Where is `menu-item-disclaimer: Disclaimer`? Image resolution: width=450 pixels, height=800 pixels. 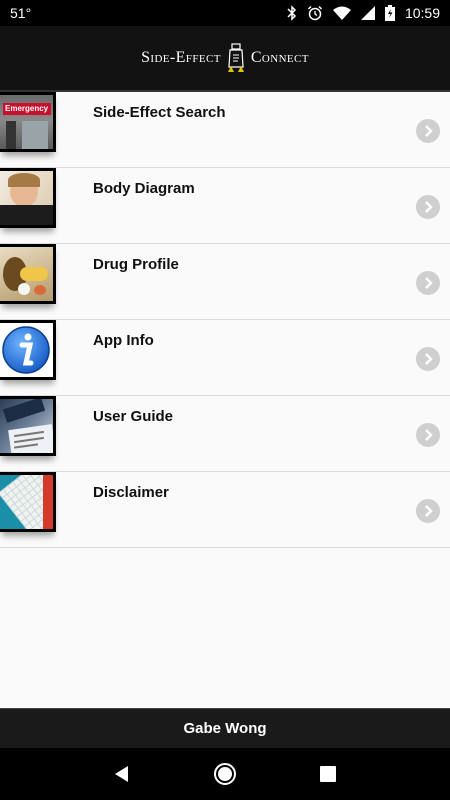
menu-item-disclaimer: Disclaimer is located at coordinates (225, 510).